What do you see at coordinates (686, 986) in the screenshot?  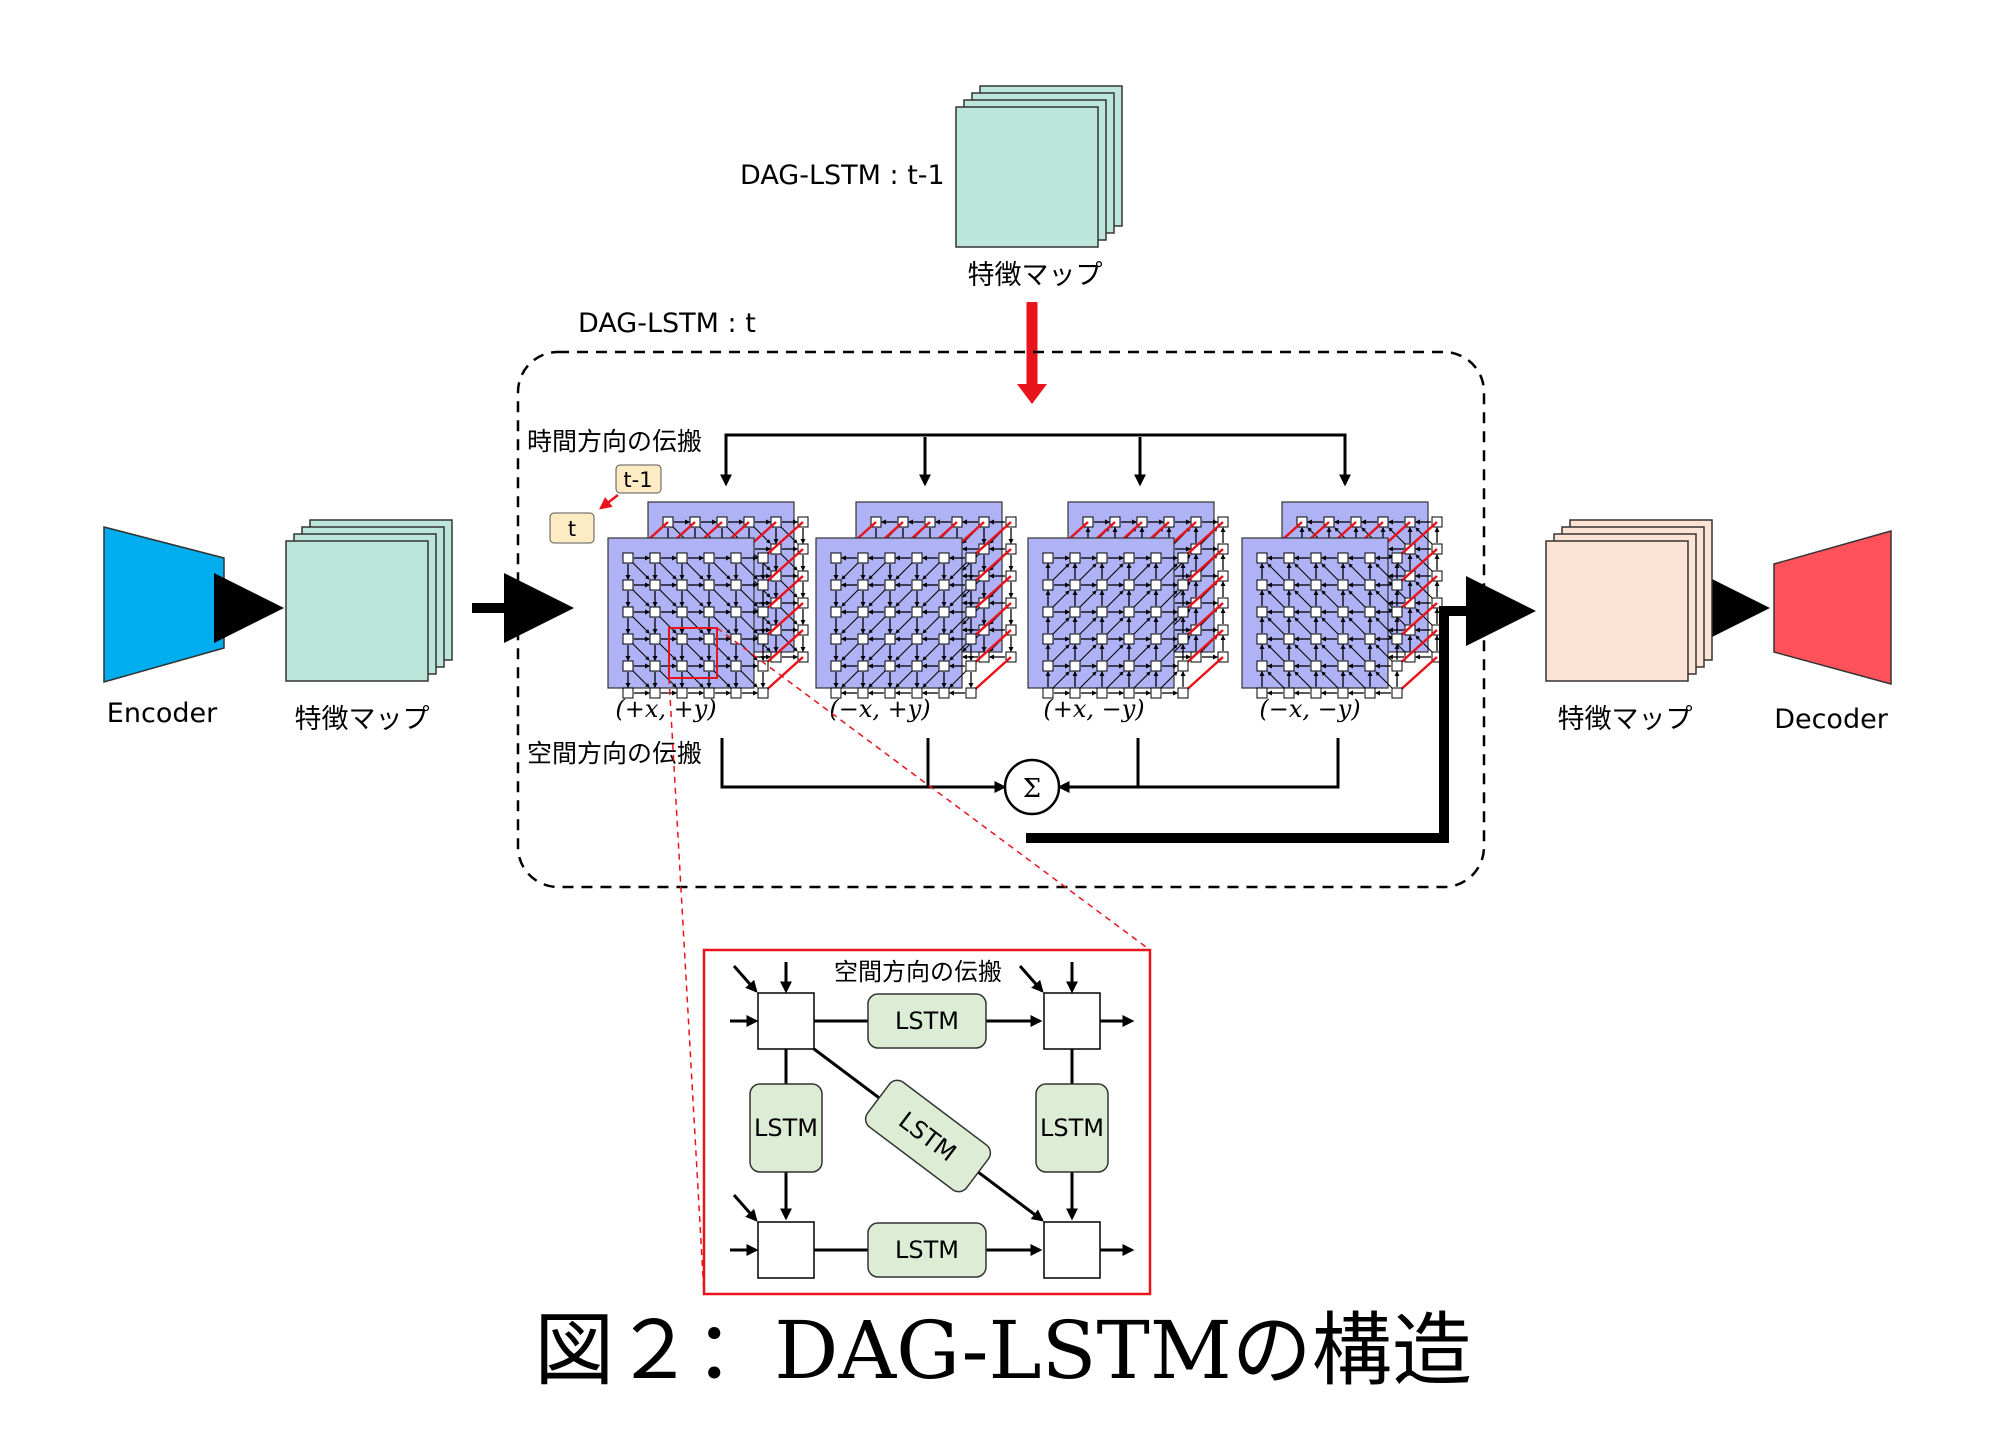 I see `zoom-line-left` at bounding box center [686, 986].